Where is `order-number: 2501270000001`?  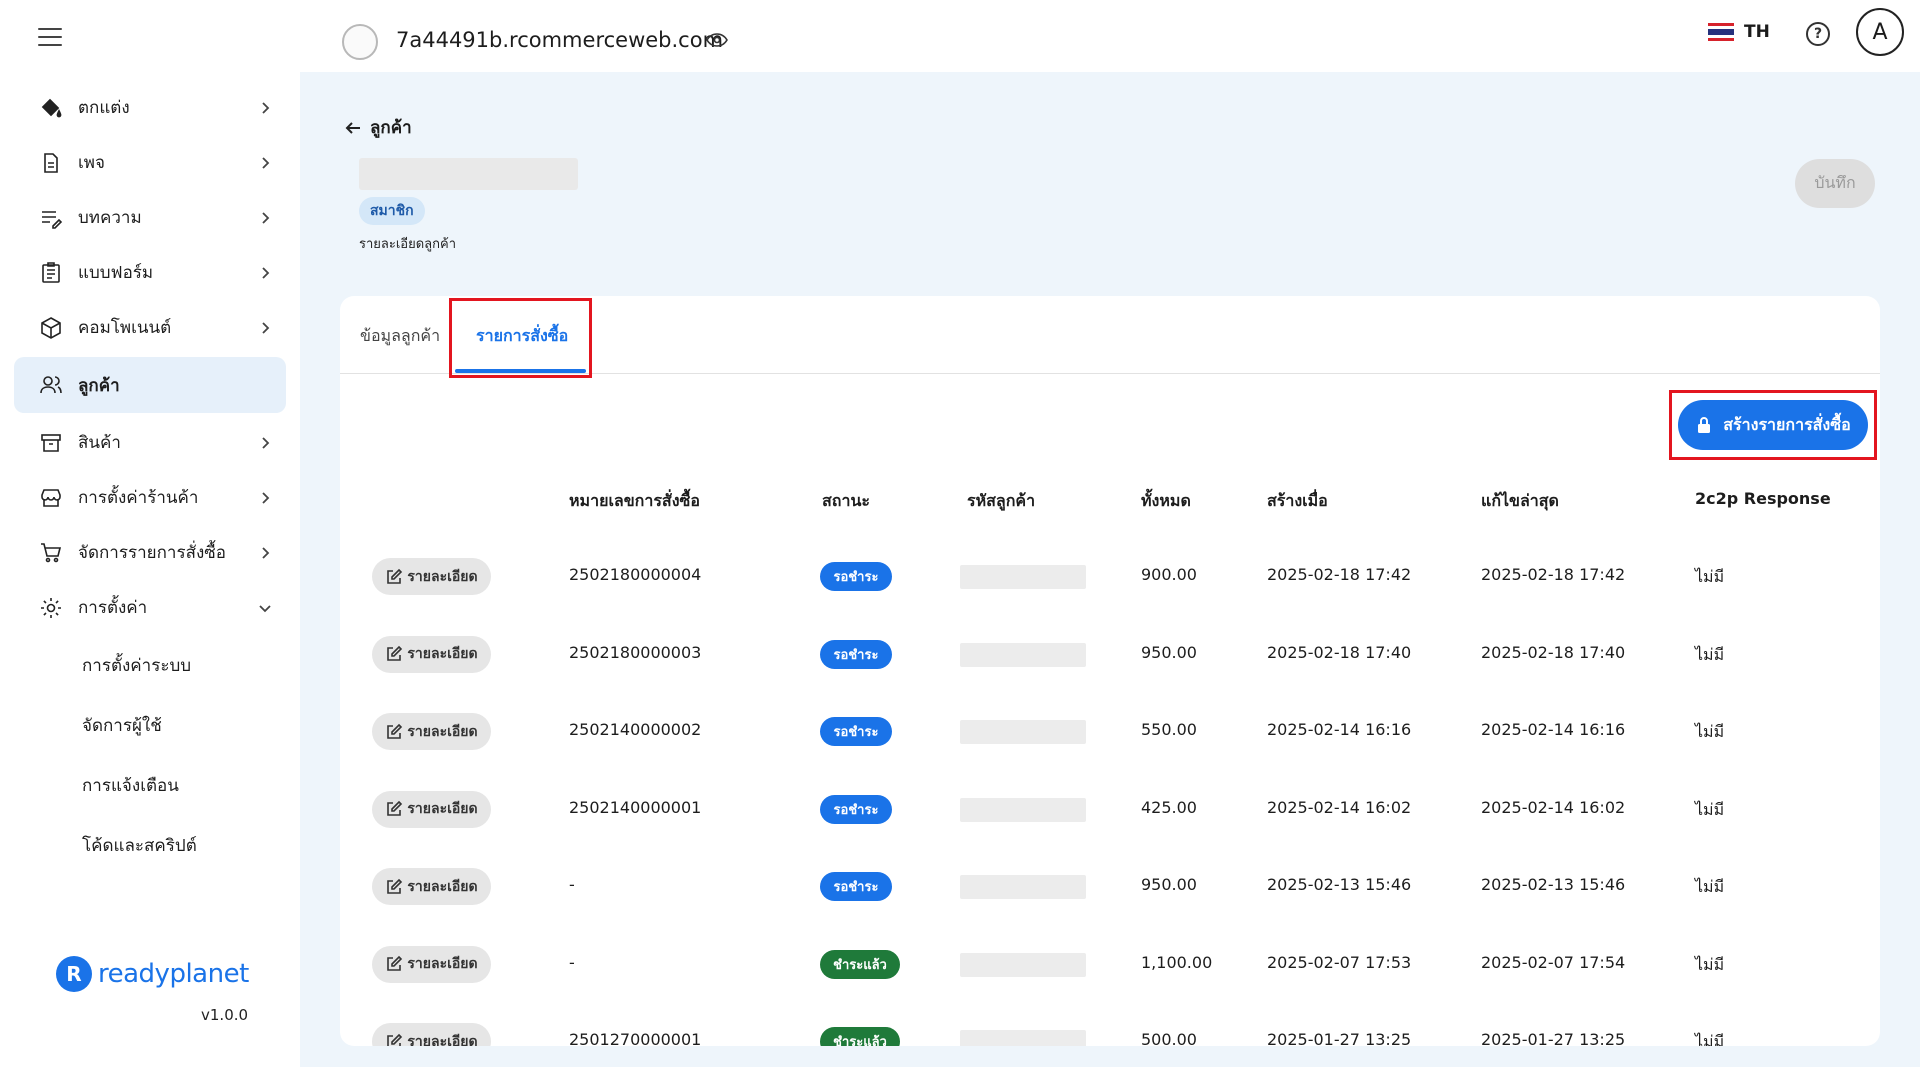
order-number: 2501270000001 is located at coordinates (635, 1038).